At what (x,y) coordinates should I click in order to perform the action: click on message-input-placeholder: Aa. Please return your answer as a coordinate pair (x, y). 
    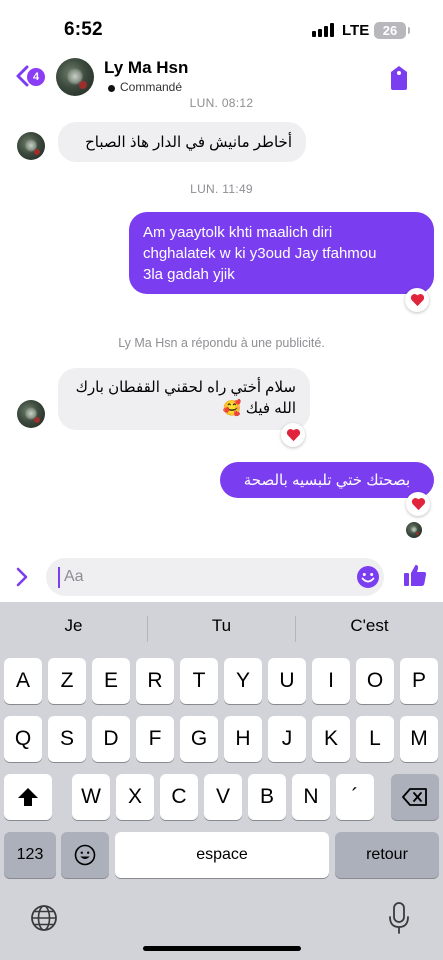
    Looking at the image, I should click on (74, 576).